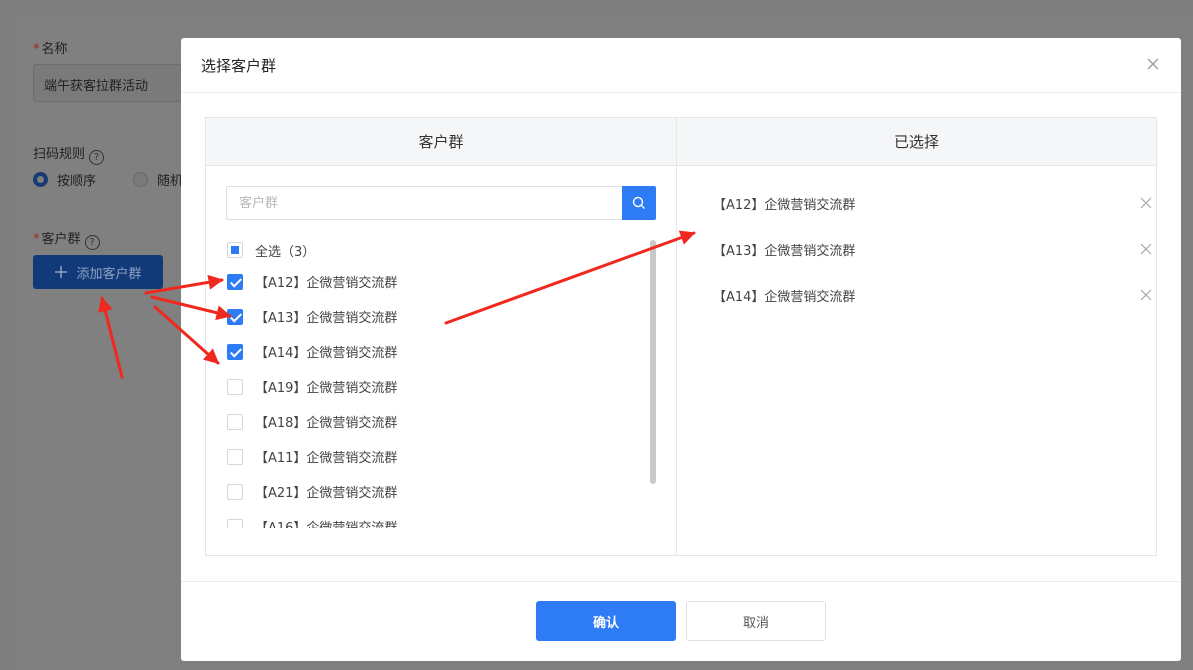 This screenshot has width=1193, height=670. Describe the element at coordinates (441, 456) in the screenshot. I see `list-item: 【A11】企微营销交流群` at that location.